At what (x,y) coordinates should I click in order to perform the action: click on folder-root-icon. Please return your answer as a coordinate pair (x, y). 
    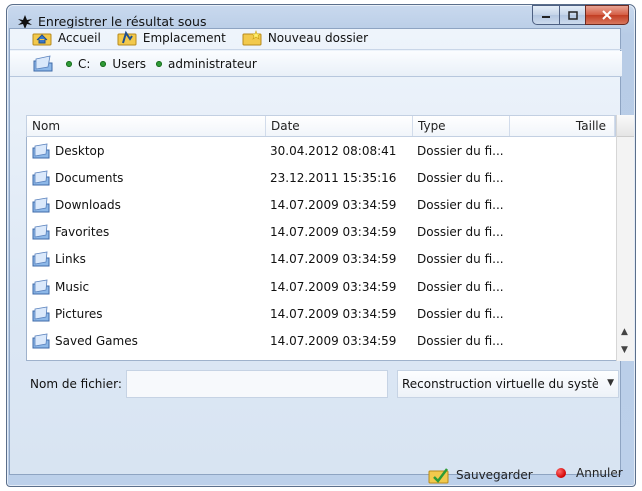
    Looking at the image, I should click on (43, 63).